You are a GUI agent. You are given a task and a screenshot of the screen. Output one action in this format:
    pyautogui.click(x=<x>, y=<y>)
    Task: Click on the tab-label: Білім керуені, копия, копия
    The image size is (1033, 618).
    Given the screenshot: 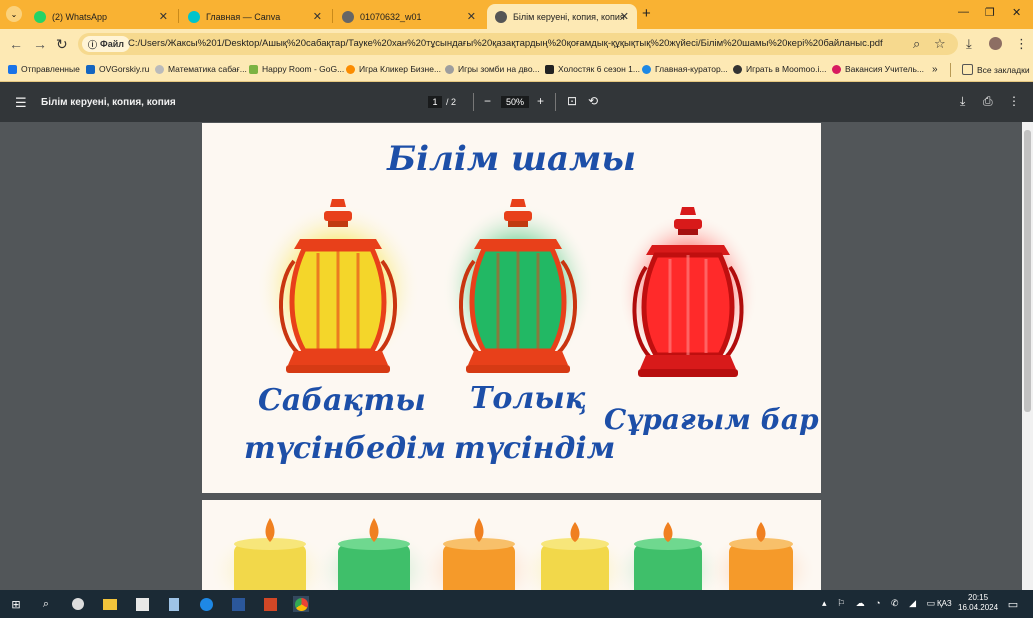 What is the action you would take?
    pyautogui.click(x=569, y=16)
    